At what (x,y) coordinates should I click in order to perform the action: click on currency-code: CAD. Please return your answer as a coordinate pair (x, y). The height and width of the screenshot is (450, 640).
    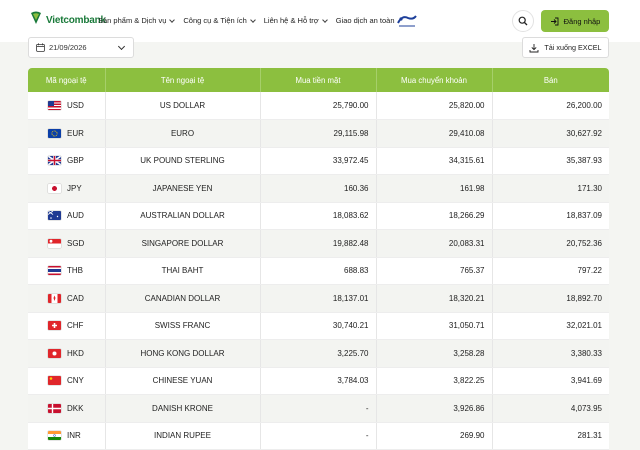
    Looking at the image, I should click on (75, 298).